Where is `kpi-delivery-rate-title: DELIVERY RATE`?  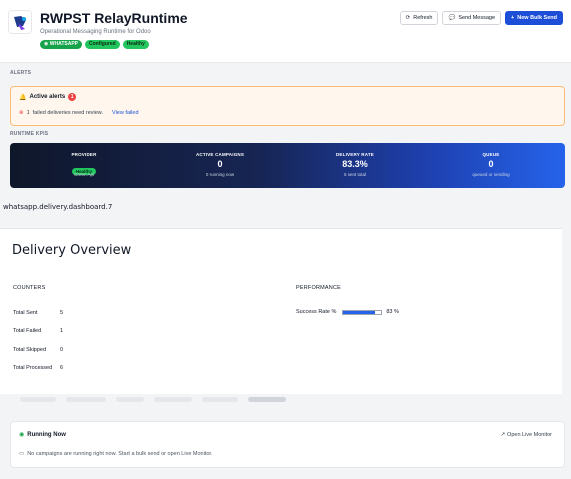 kpi-delivery-rate-title: DELIVERY RATE is located at coordinates (355, 154).